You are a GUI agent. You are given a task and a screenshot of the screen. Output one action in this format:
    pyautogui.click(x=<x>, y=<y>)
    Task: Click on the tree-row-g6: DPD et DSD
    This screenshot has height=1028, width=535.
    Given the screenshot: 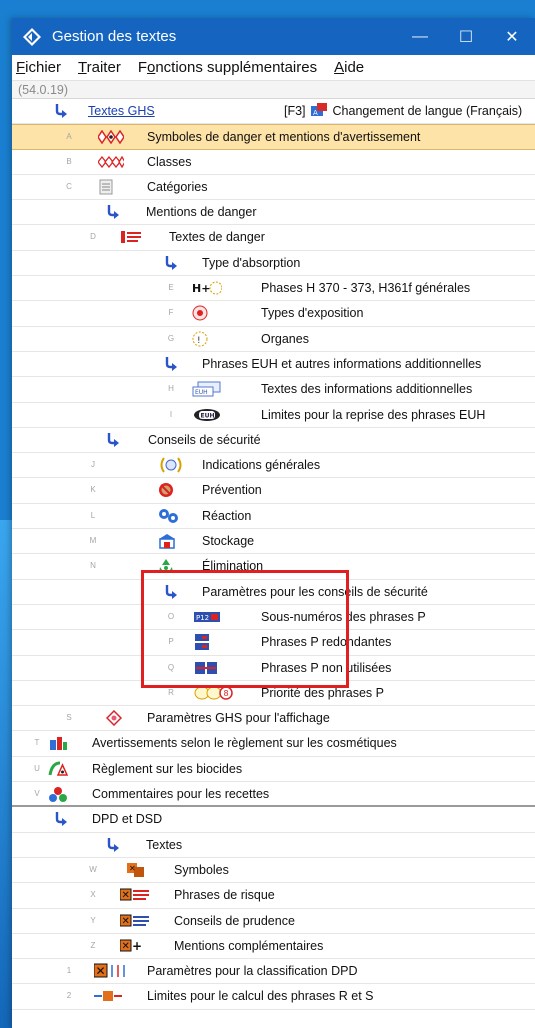 What is the action you would take?
    pyautogui.click(x=273, y=820)
    